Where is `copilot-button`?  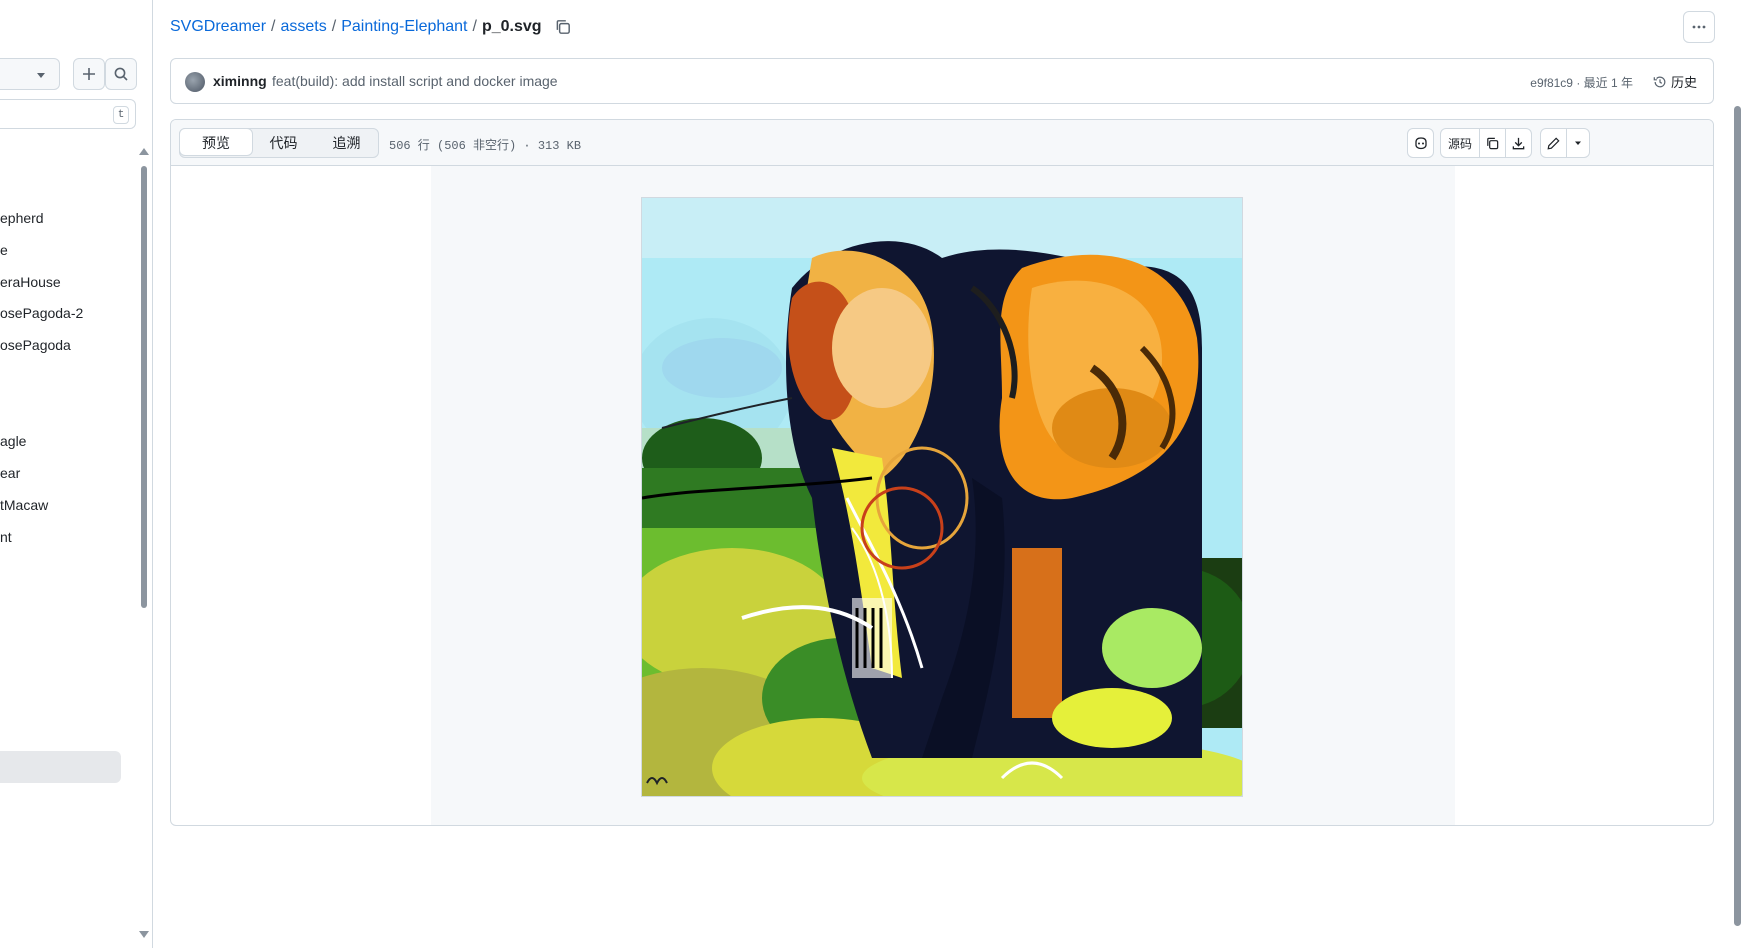
copilot-button is located at coordinates (1420, 143).